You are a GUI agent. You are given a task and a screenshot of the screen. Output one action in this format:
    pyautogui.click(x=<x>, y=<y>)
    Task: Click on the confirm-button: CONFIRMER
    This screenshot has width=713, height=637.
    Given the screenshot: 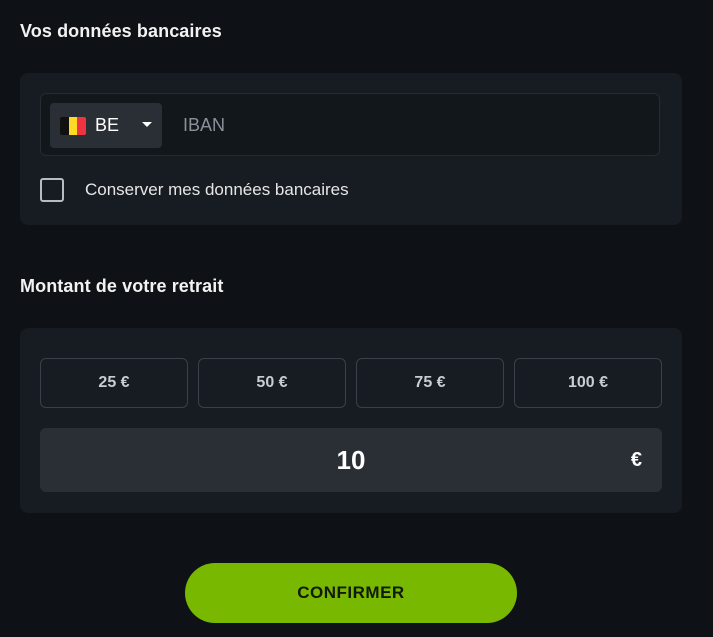 What is the action you would take?
    pyautogui.click(x=351, y=593)
    